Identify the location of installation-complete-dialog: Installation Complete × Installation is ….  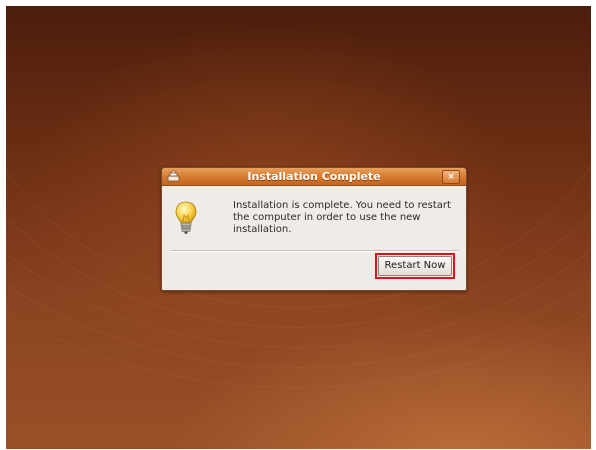
(314, 229).